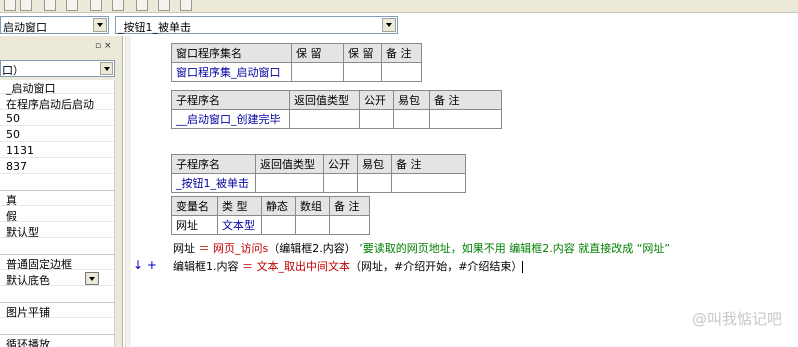 The width and height of the screenshot is (798, 347). Describe the element at coordinates (57, 119) in the screenshot. I see `prop-left: 50` at that location.